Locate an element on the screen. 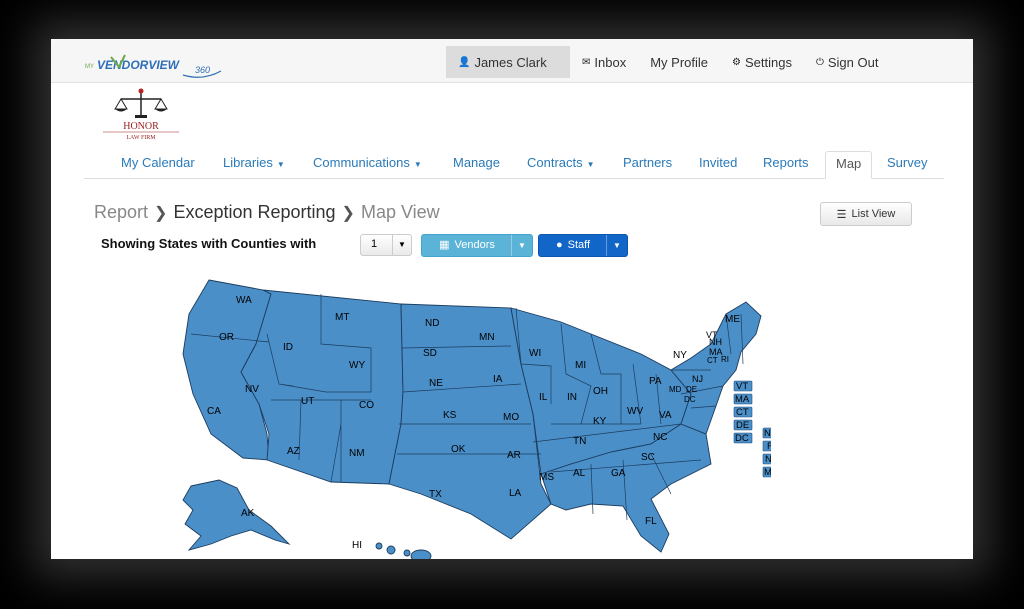 This screenshot has width=1024, height=609. state-box-ma: MA is located at coordinates (743, 399).